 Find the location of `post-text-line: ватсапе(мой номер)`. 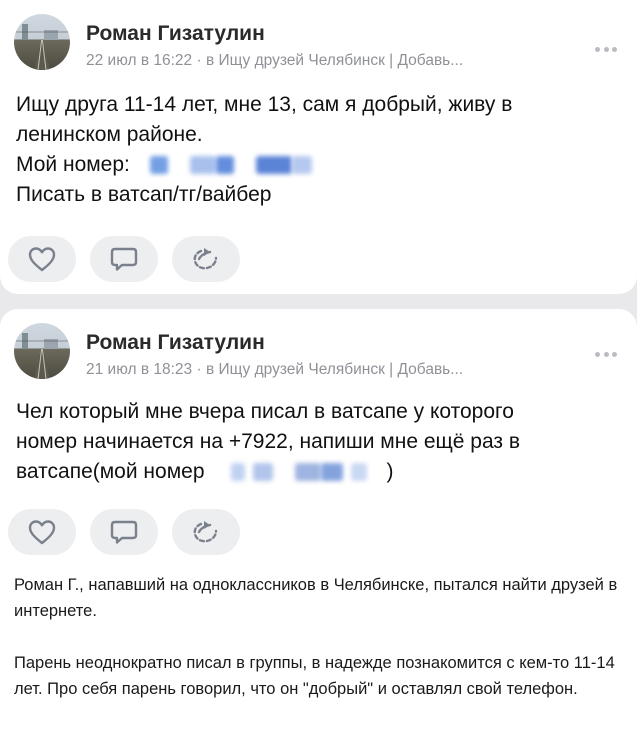

post-text-line: ватсапе(мой номер) is located at coordinates (316, 472).